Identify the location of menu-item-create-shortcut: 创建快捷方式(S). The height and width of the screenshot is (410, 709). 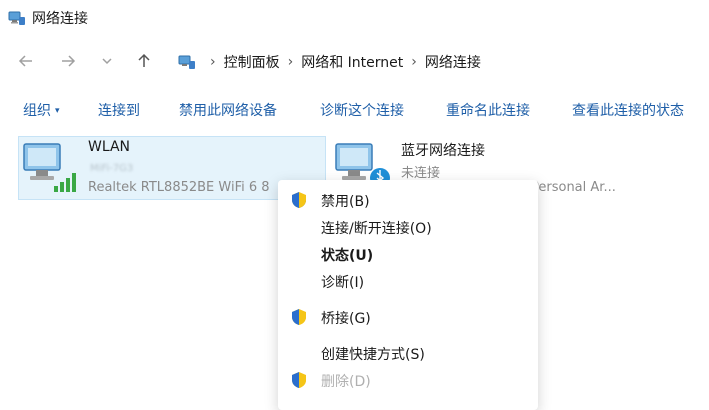
(408, 353).